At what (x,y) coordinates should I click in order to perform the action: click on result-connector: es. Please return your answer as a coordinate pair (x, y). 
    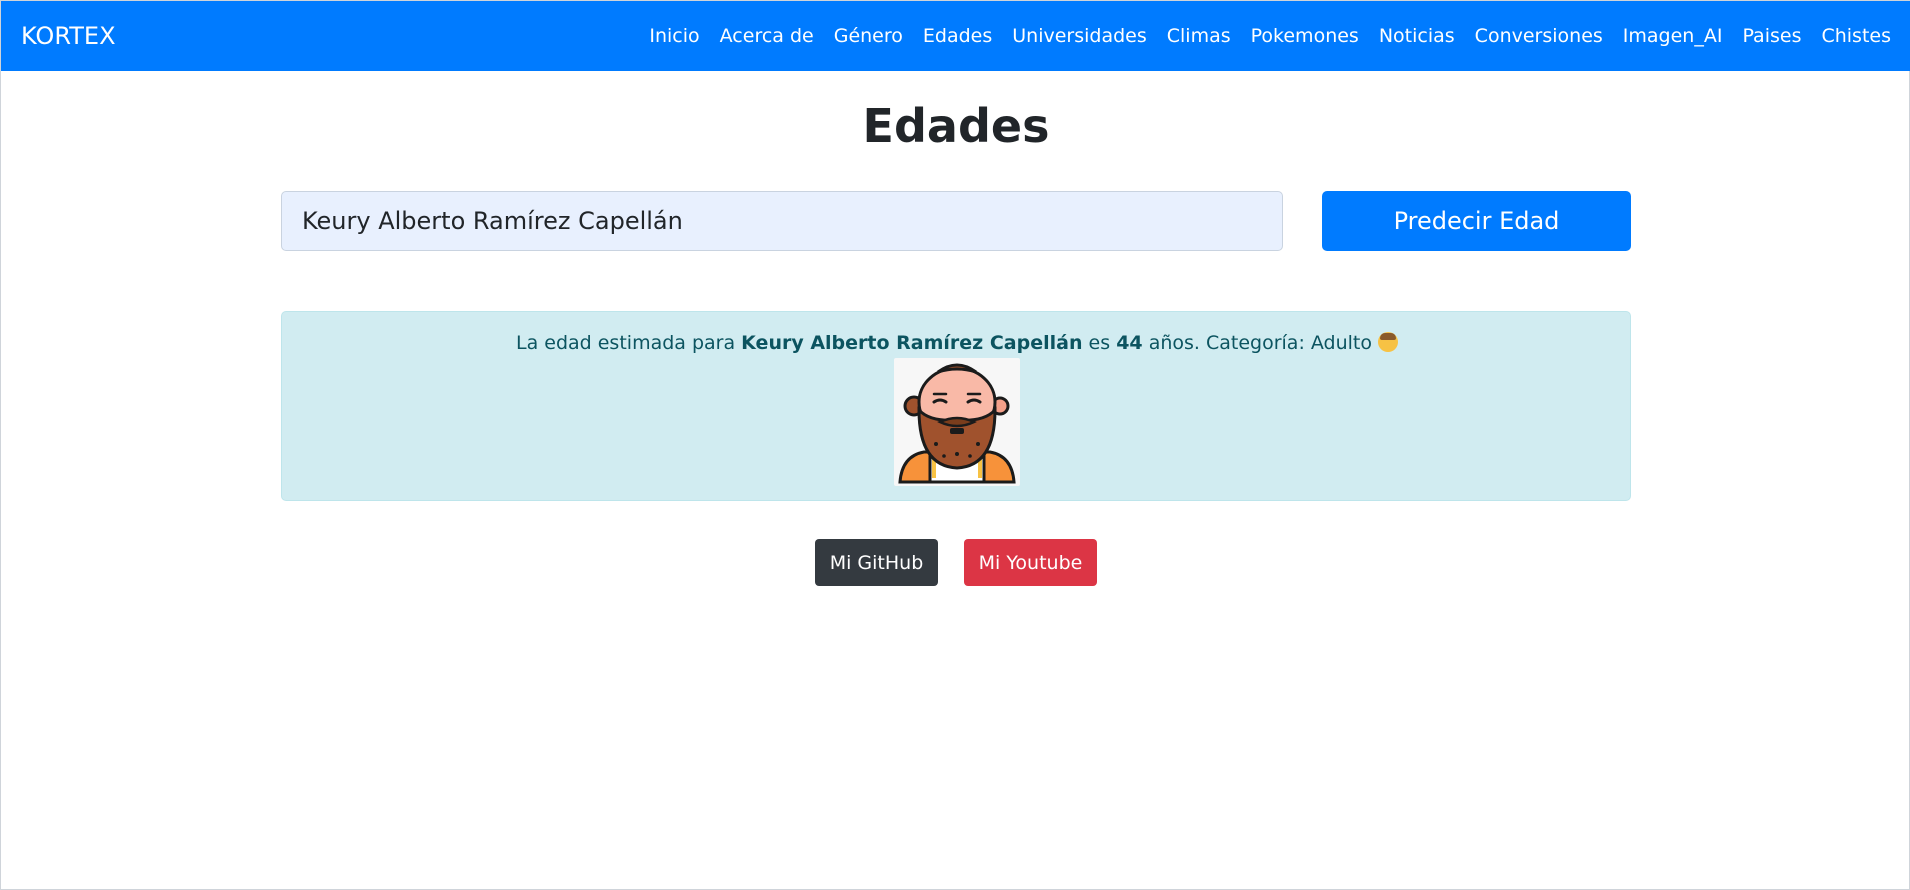
    Looking at the image, I should click on (1099, 343).